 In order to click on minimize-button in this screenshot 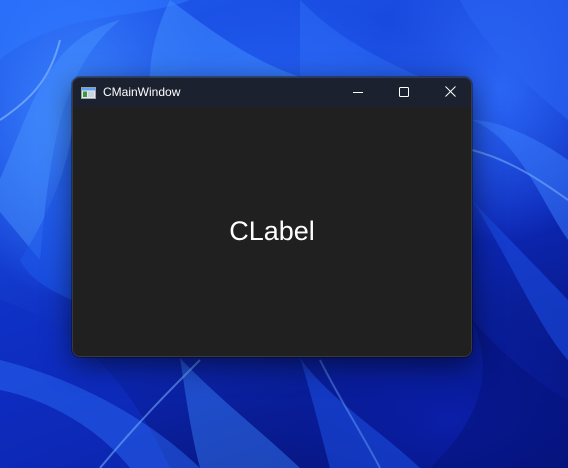, I will do `click(358, 92)`.